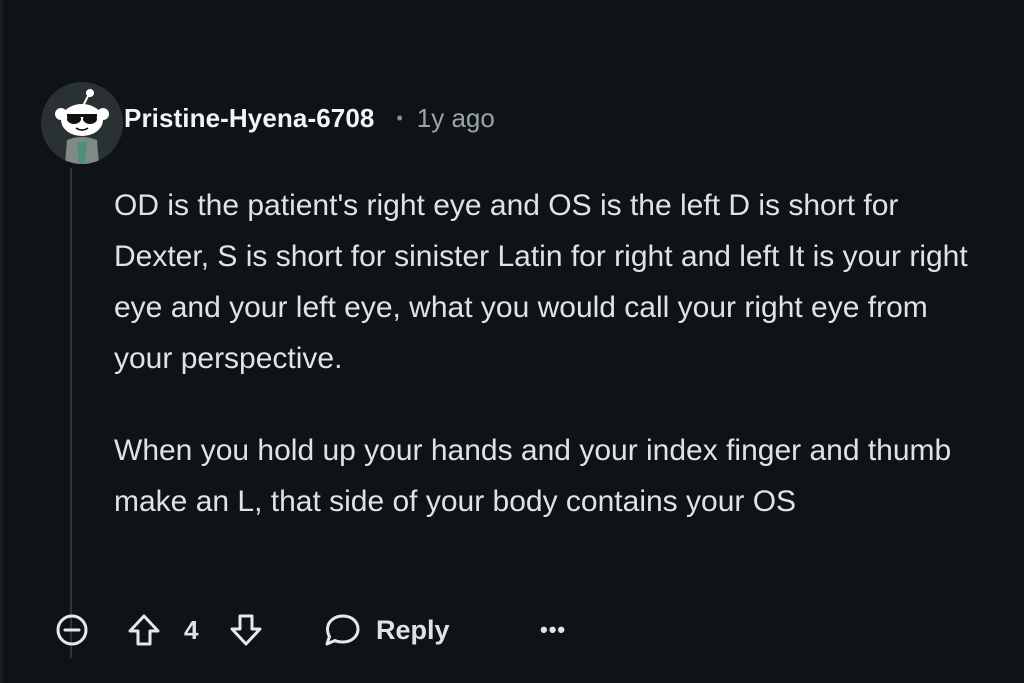 The image size is (1024, 683). I want to click on arrow-up-outline-icon, so click(144, 630).